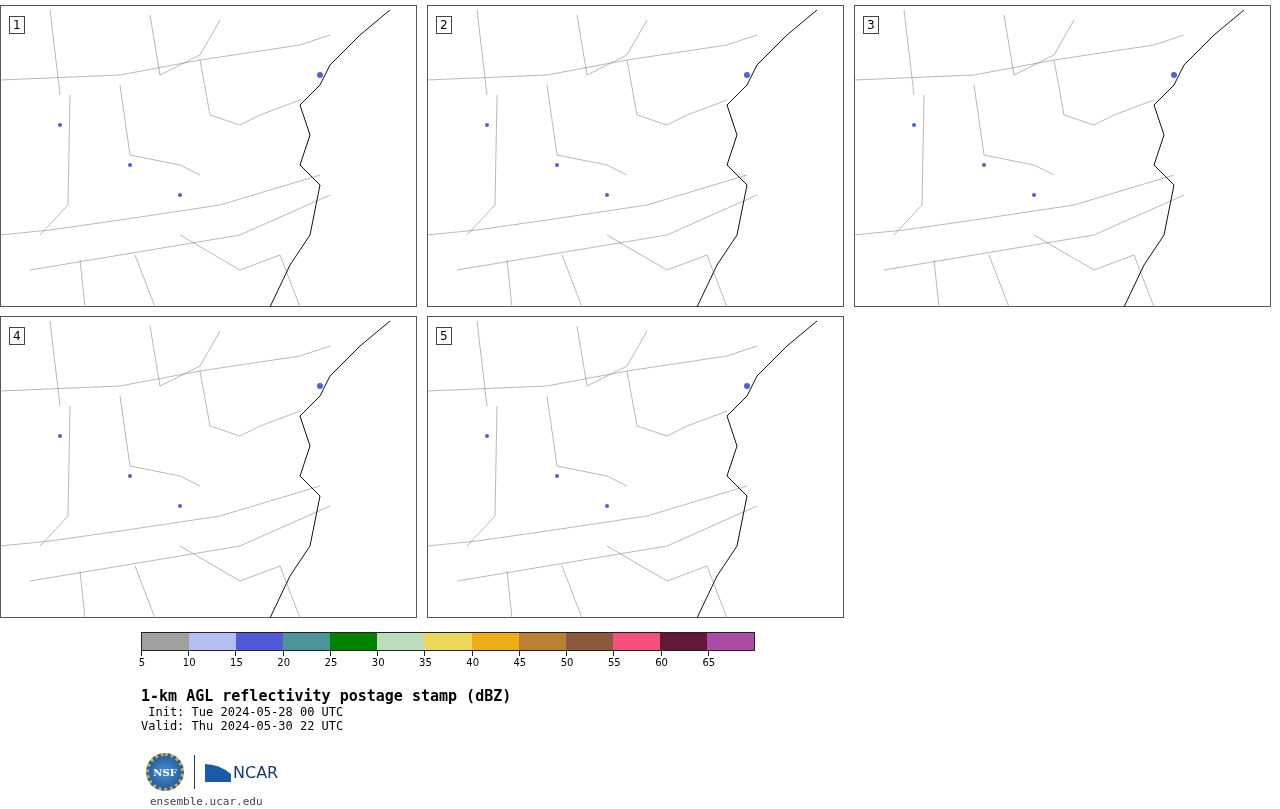 The width and height of the screenshot is (1280, 809). Describe the element at coordinates (17, 25) in the screenshot. I see `map-number: 1` at that location.